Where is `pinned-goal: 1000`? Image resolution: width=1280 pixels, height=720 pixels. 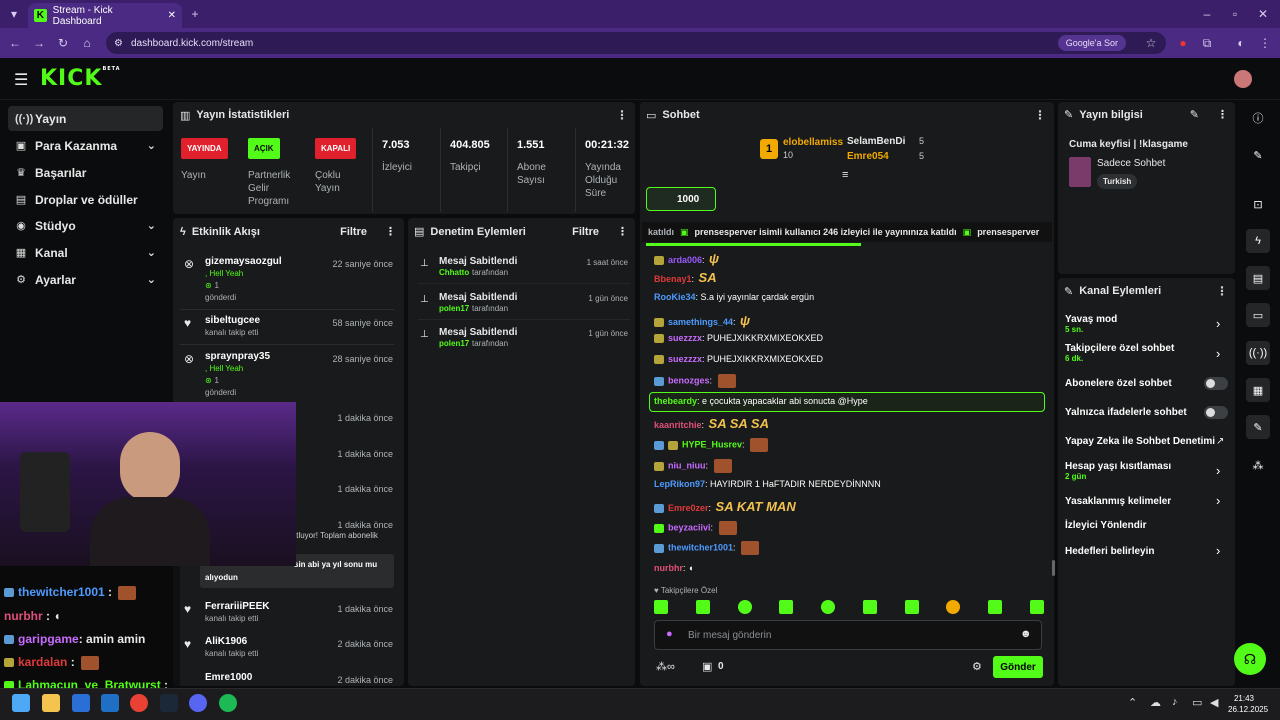
pinned-goal: 1000 is located at coordinates (681, 199).